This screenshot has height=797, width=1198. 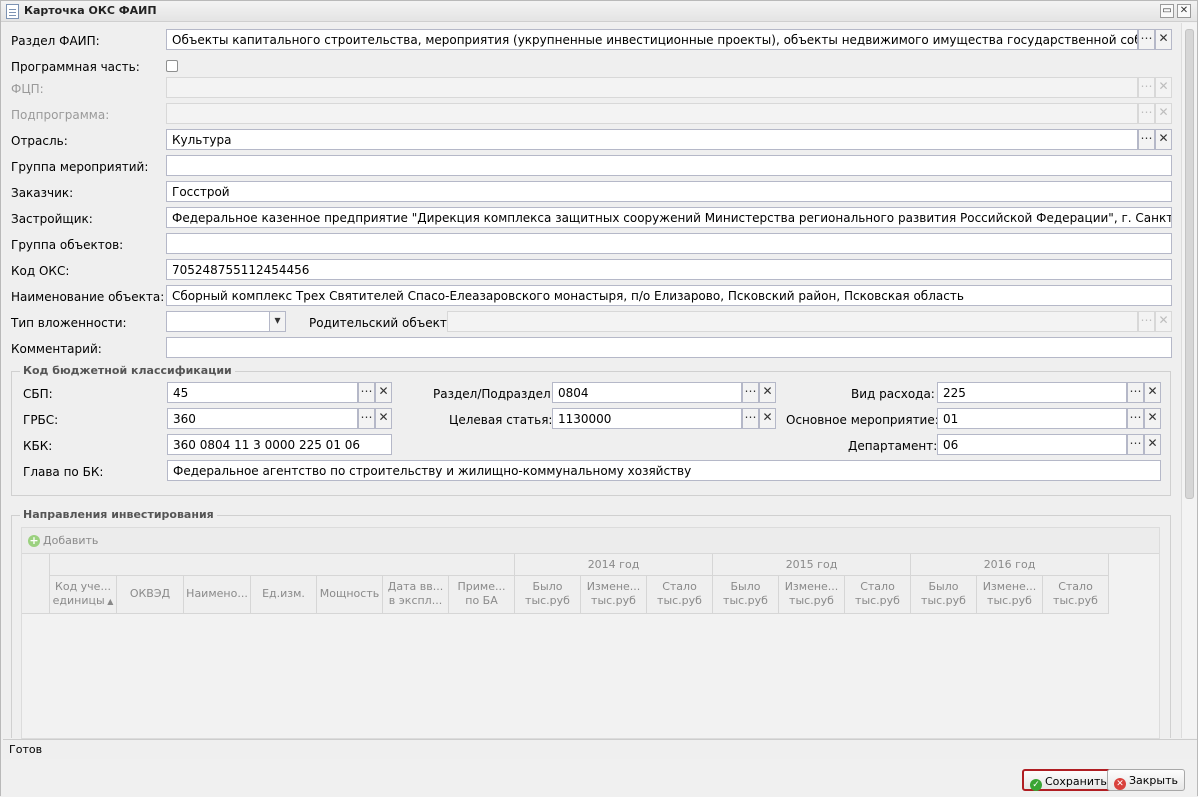 What do you see at coordinates (1135, 444) in the screenshot?
I see `departament-lookup-button: ⋯` at bounding box center [1135, 444].